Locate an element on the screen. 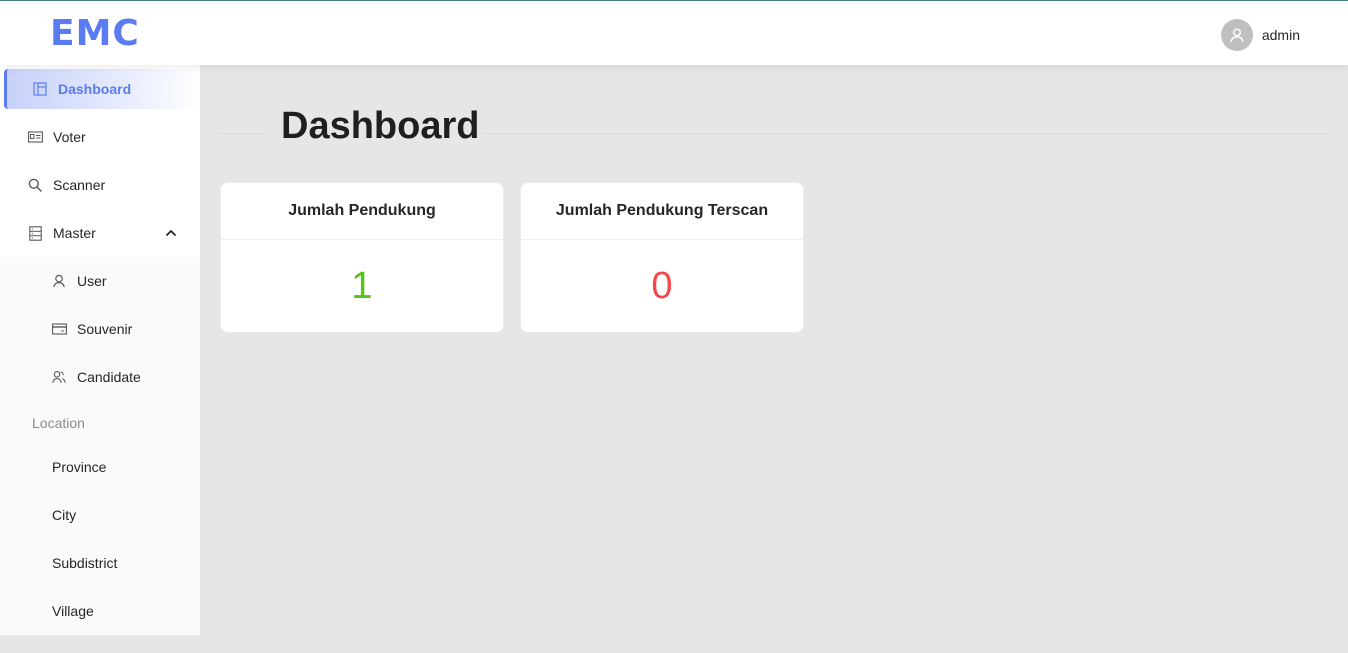  avatar is located at coordinates (1236, 35).